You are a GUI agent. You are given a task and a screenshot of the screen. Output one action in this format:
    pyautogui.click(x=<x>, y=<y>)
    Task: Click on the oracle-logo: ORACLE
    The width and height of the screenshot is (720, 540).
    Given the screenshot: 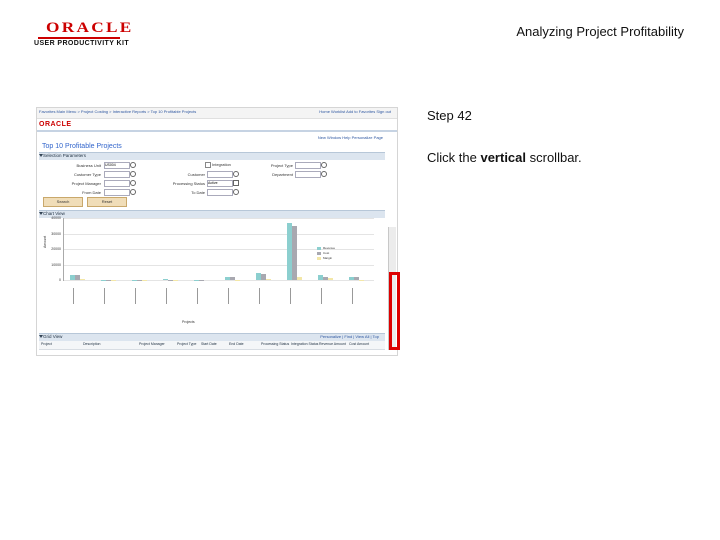 What is the action you would take?
    pyautogui.click(x=90, y=28)
    